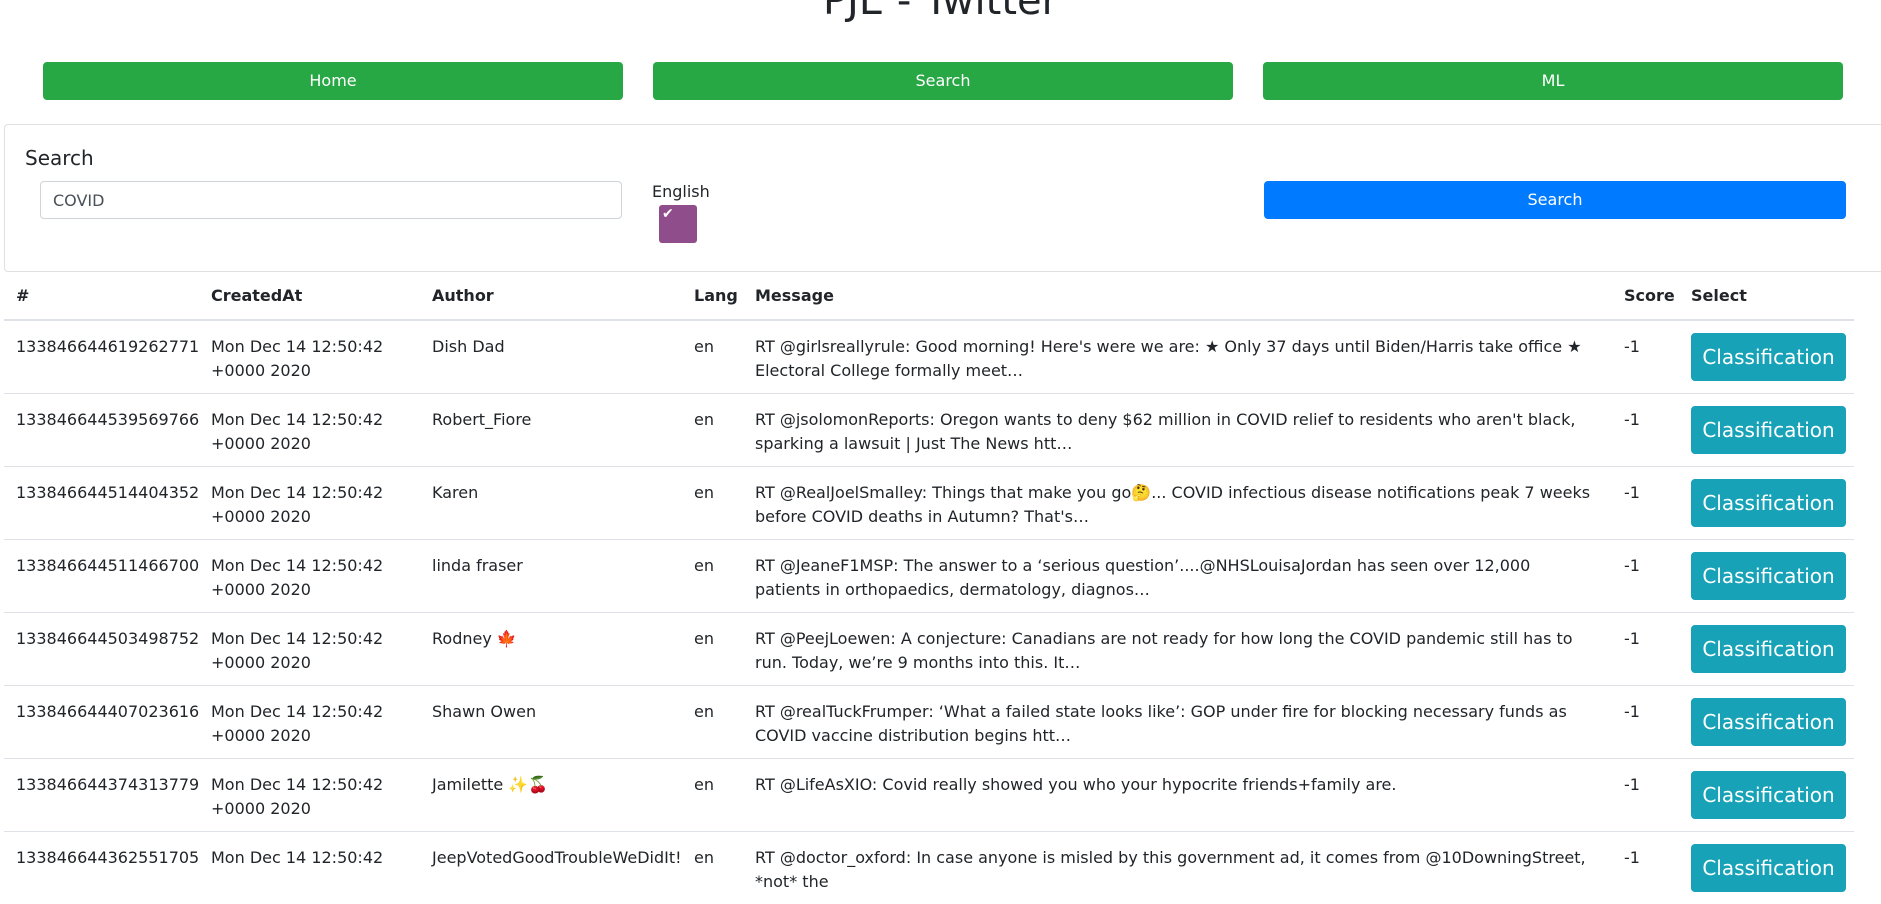 The height and width of the screenshot is (904, 1881). What do you see at coordinates (551, 648) in the screenshot?
I see `cell-author: Rodney 🍁` at bounding box center [551, 648].